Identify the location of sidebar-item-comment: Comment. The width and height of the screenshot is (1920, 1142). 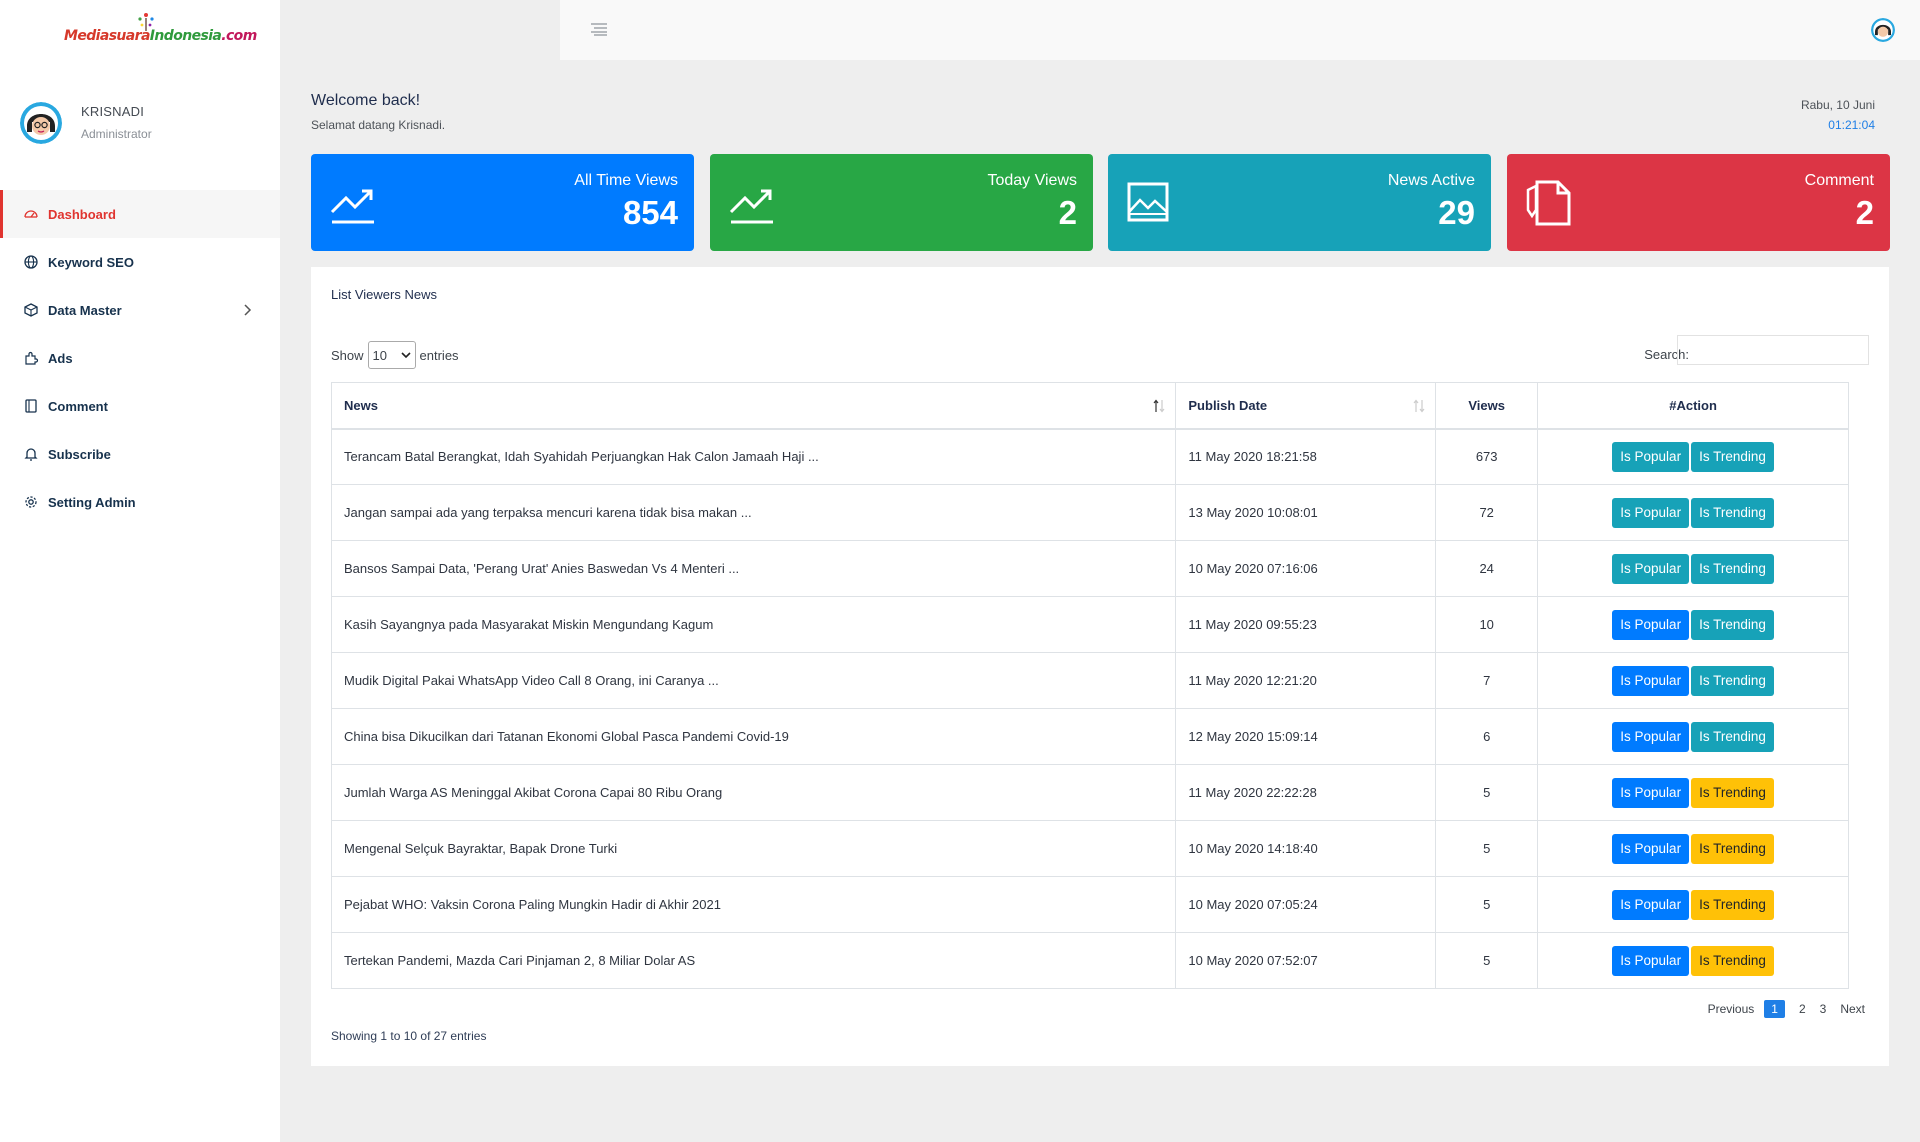
(140, 406).